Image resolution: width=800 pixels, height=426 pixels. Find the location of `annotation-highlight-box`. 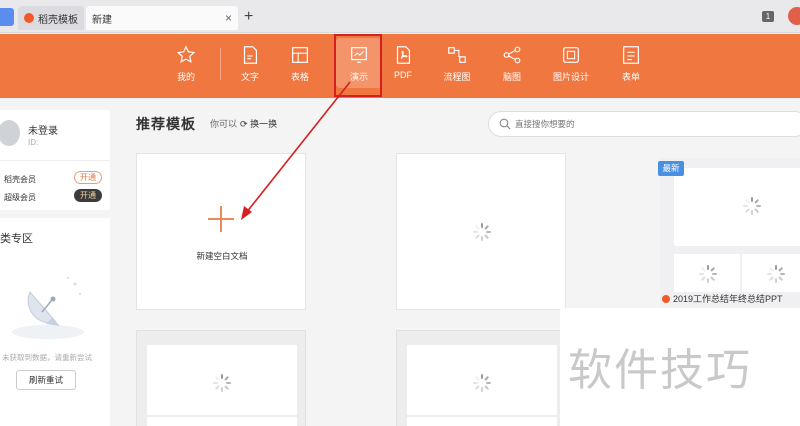

annotation-highlight-box is located at coordinates (358, 65).